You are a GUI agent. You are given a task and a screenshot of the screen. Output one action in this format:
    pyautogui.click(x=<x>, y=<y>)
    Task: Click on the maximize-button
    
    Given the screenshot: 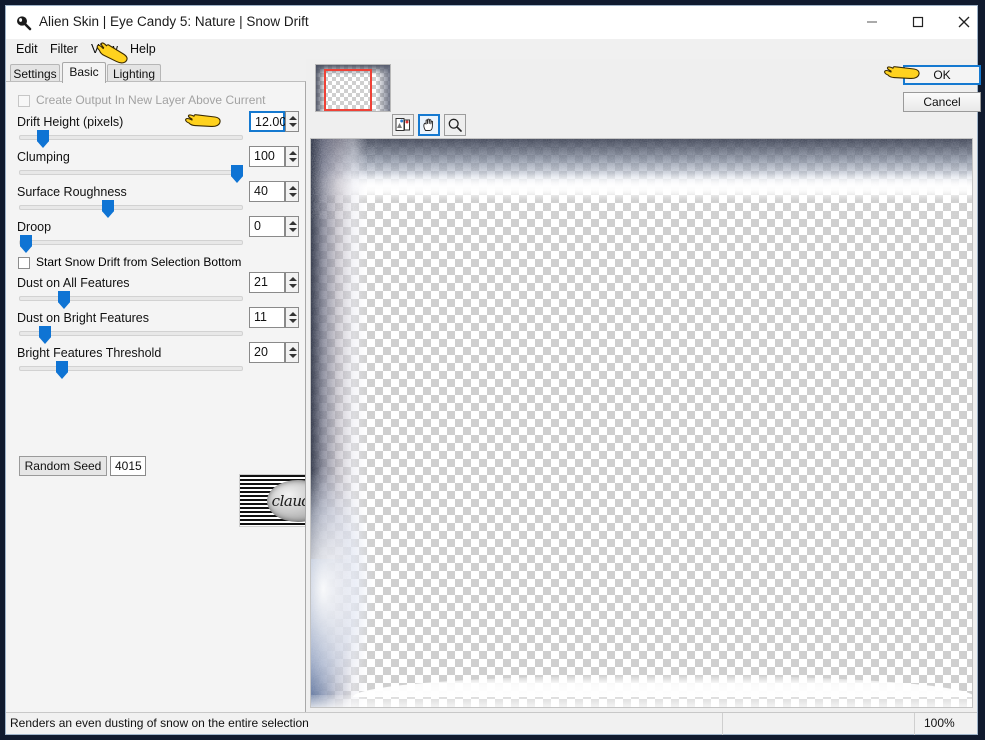 What is the action you would take?
    pyautogui.click(x=918, y=21)
    